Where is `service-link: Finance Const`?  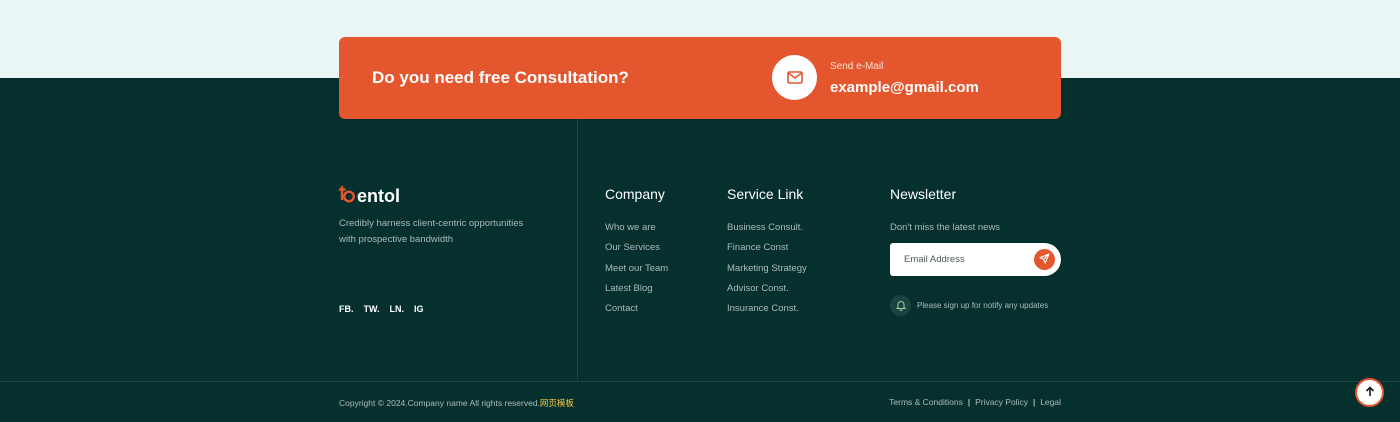 service-link: Finance Const is located at coordinates (767, 252).